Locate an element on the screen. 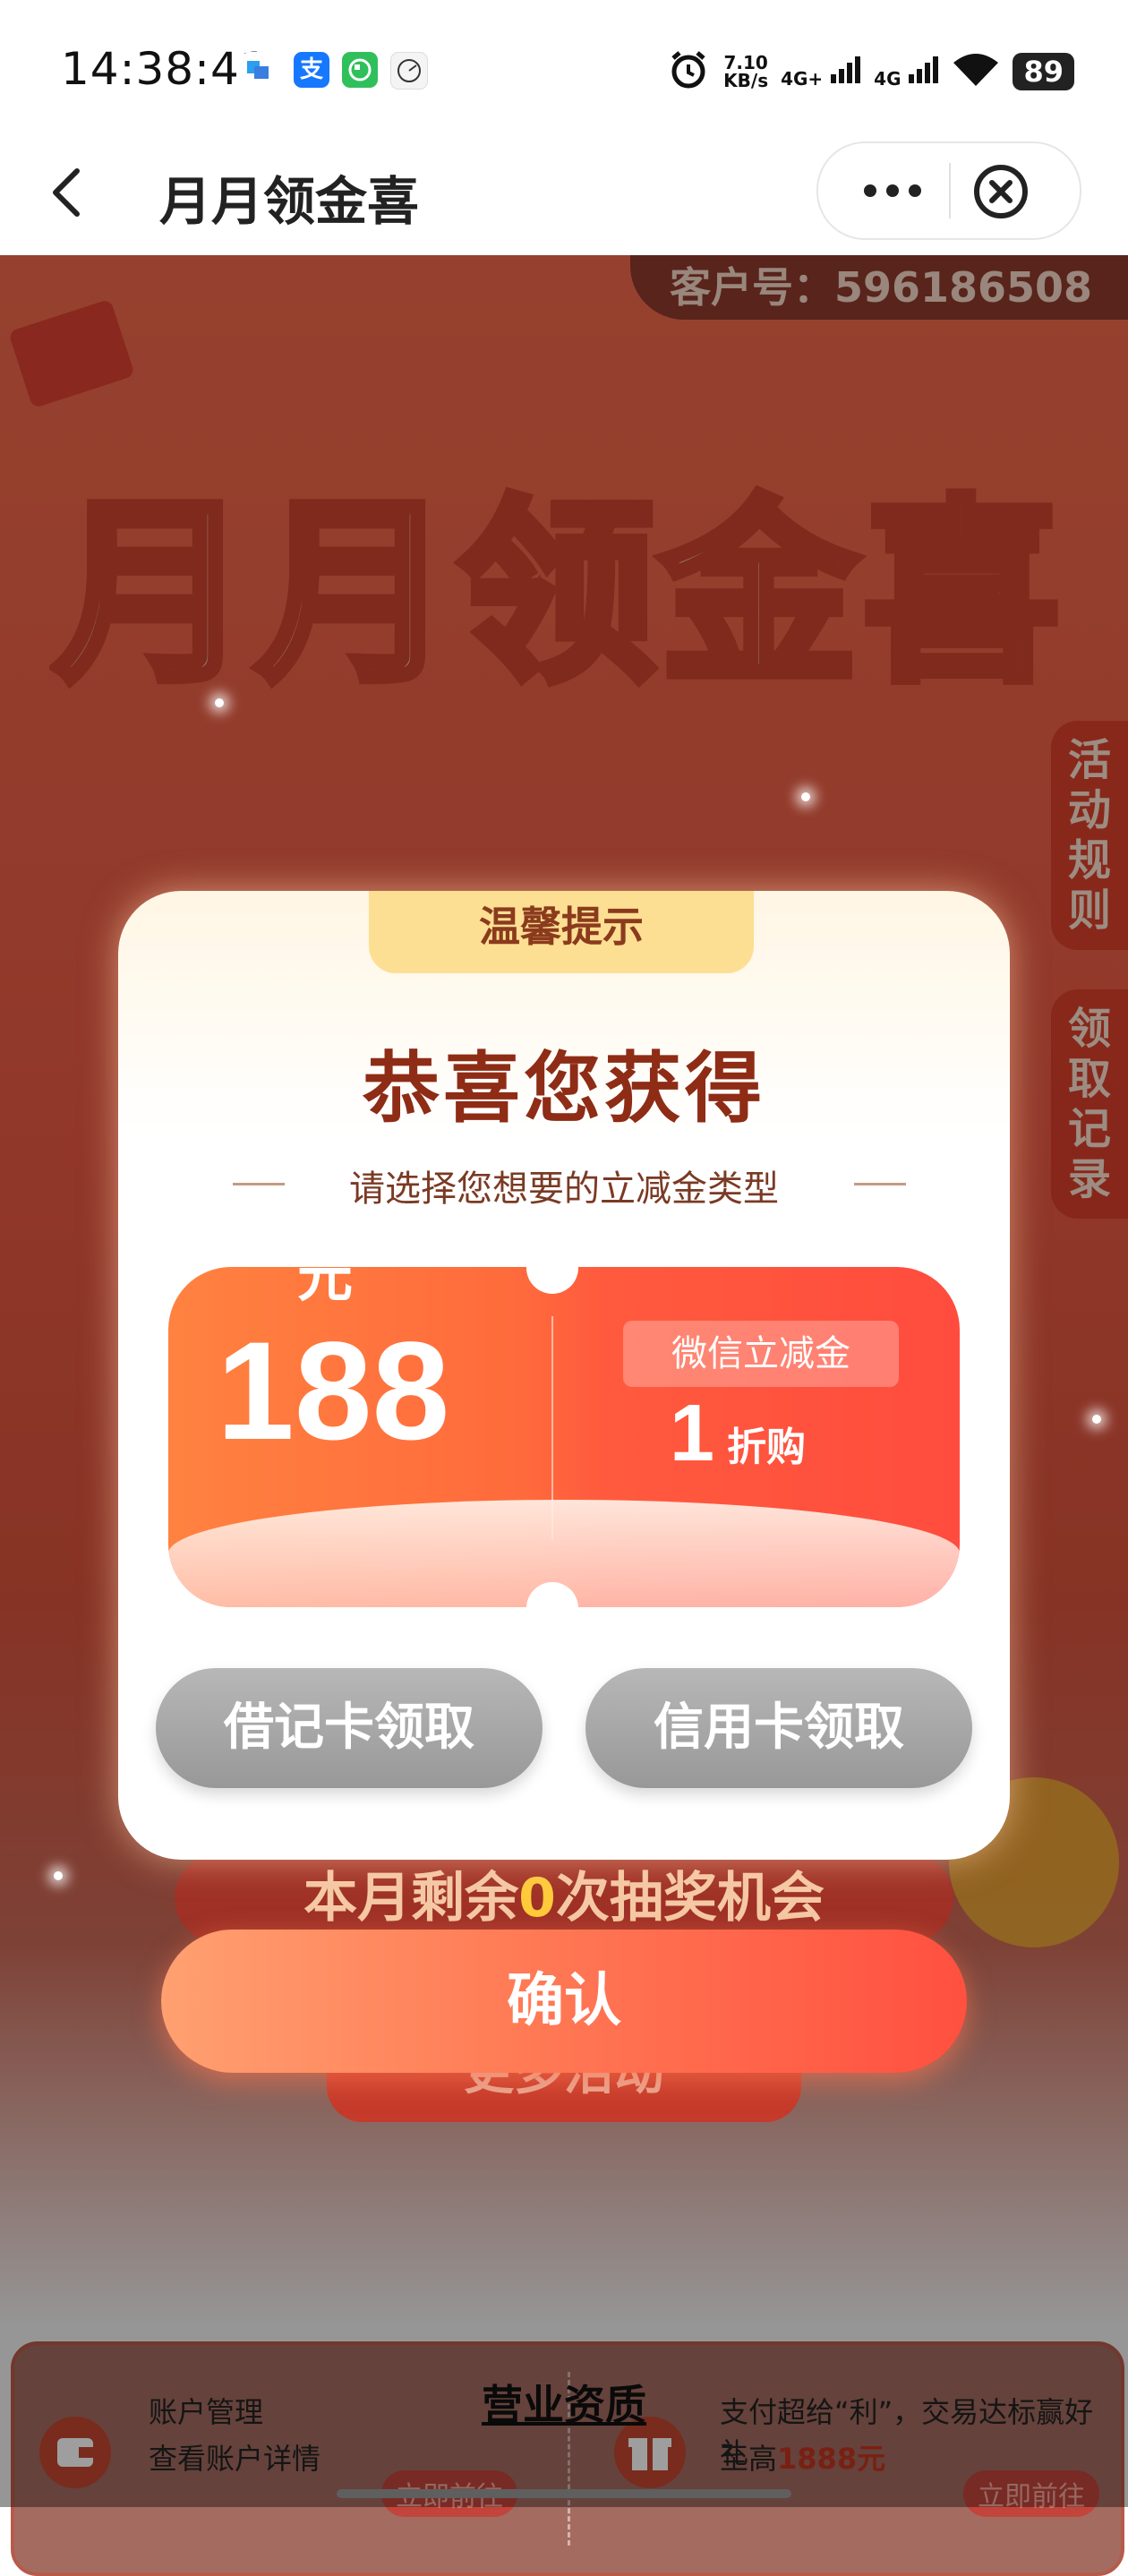 This screenshot has width=1128, height=2576. phone-app-icon is located at coordinates (360, 70).